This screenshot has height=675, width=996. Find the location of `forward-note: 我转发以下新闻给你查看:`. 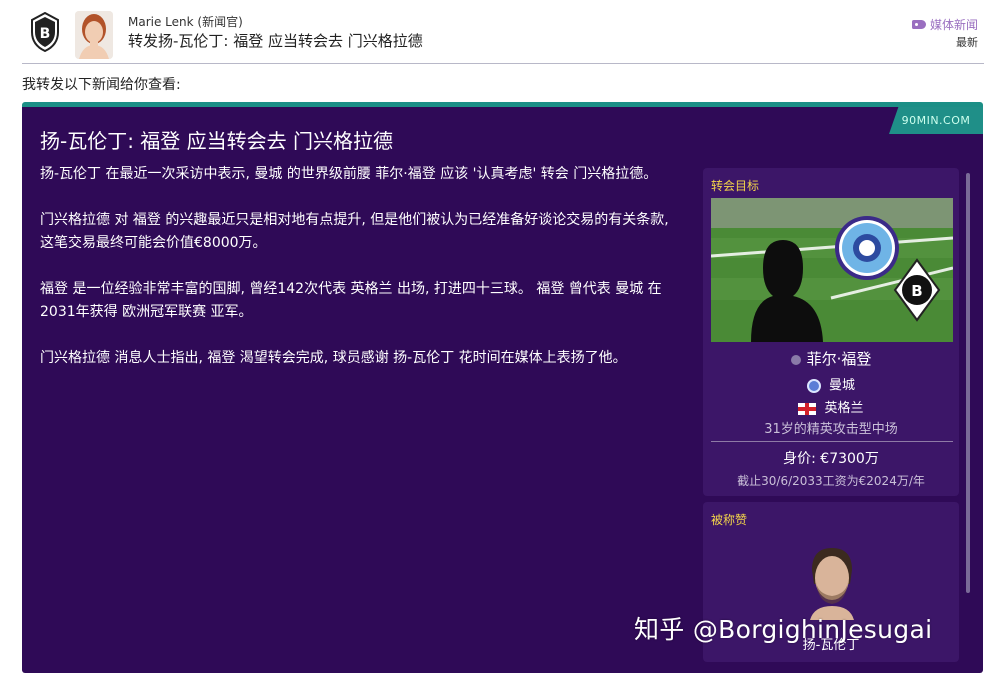

forward-note: 我转发以下新闻给你查看: is located at coordinates (101, 85).